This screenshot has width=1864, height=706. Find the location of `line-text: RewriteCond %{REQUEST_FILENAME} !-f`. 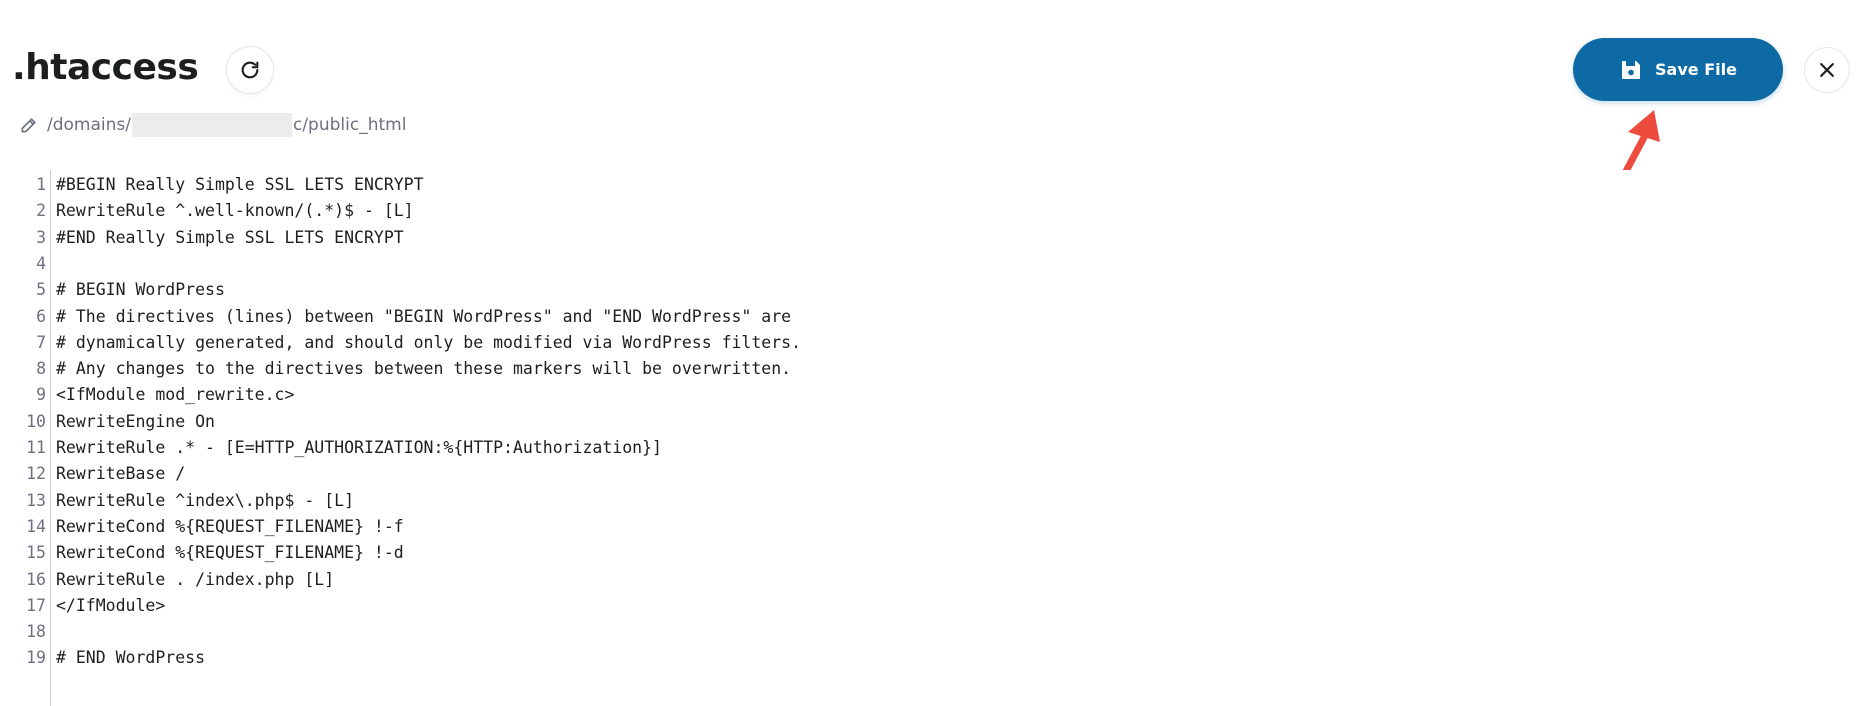

line-text: RewriteCond %{REQUEST_FILENAME} !-f is located at coordinates (230, 527).